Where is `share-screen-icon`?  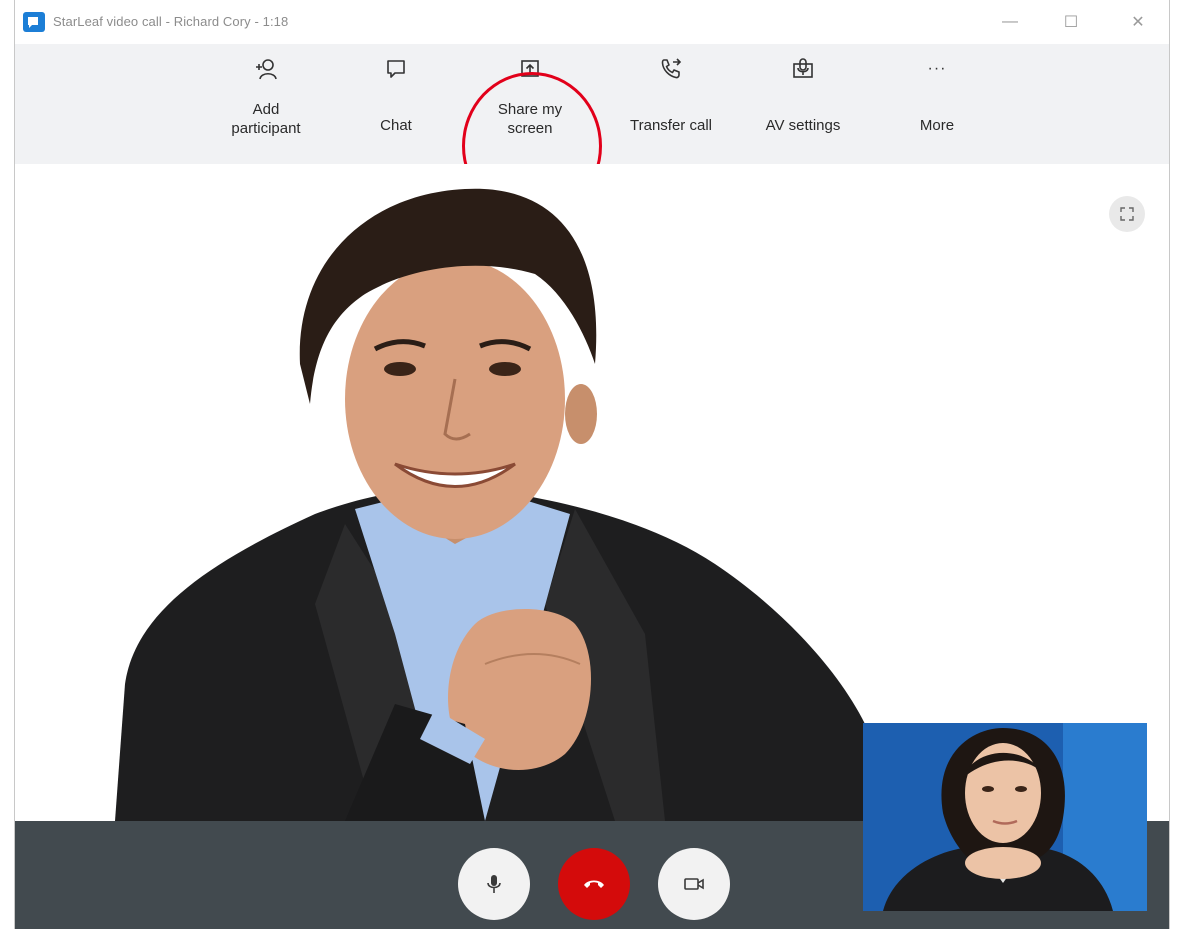
share-screen-icon is located at coordinates (530, 69).